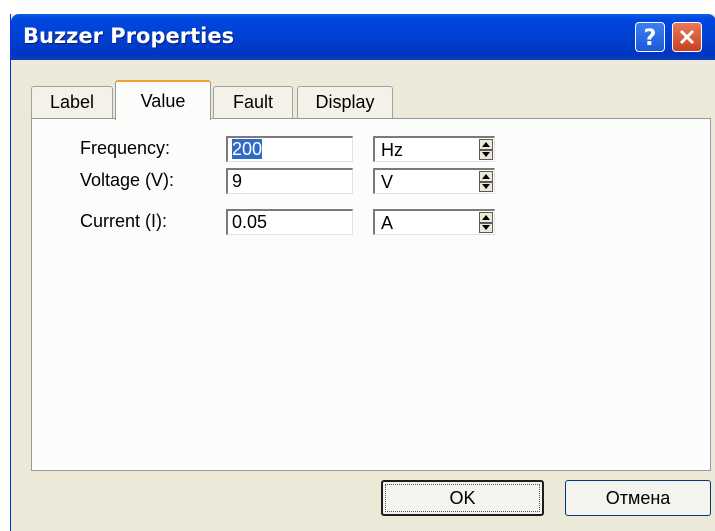 The height and width of the screenshot is (531, 715). I want to click on close-icon, so click(687, 37).